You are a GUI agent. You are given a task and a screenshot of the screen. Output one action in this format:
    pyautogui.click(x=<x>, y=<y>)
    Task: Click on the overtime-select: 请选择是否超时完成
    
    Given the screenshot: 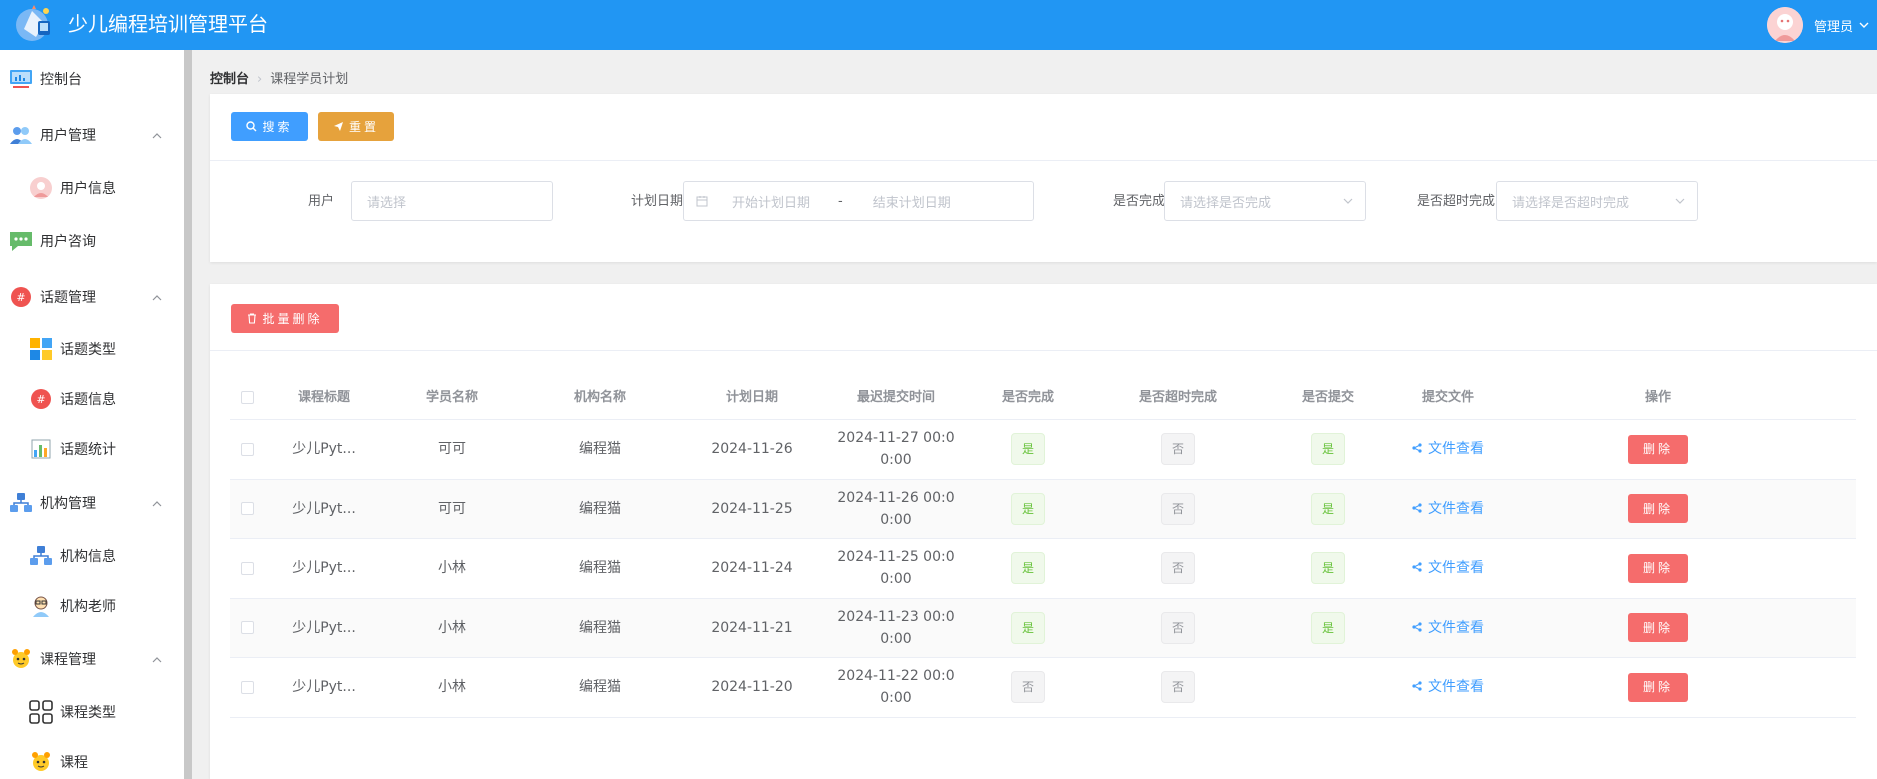 What is the action you would take?
    pyautogui.click(x=1597, y=201)
    